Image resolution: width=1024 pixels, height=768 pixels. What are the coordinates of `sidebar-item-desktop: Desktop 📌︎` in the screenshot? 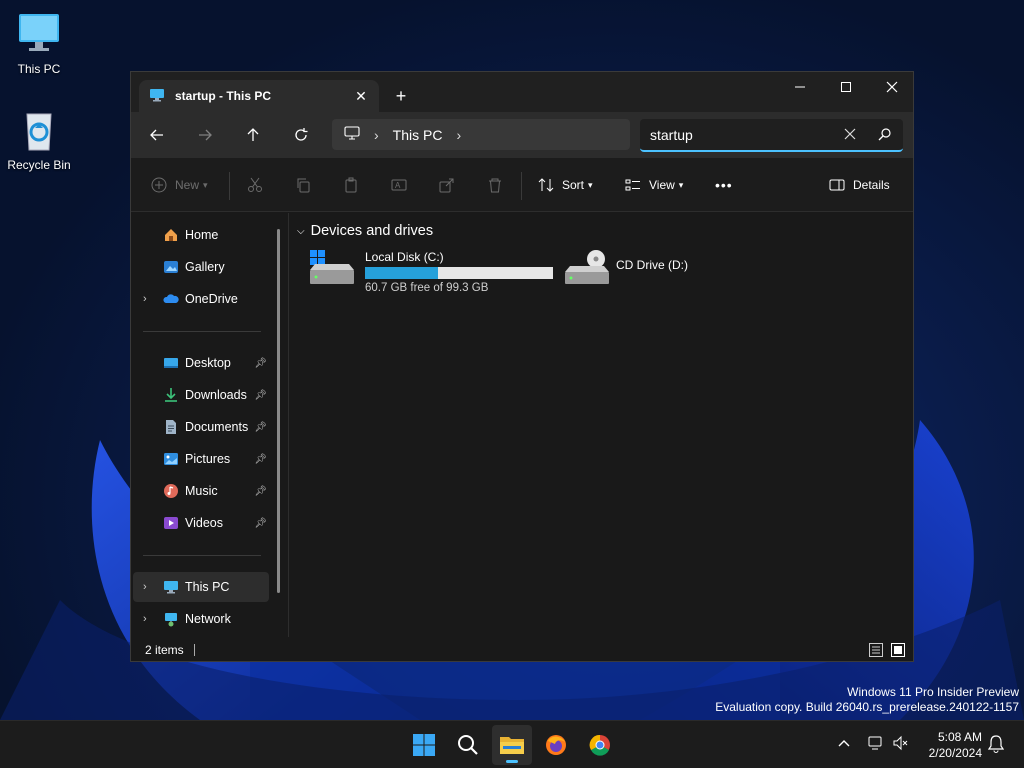 It's located at (201, 363).